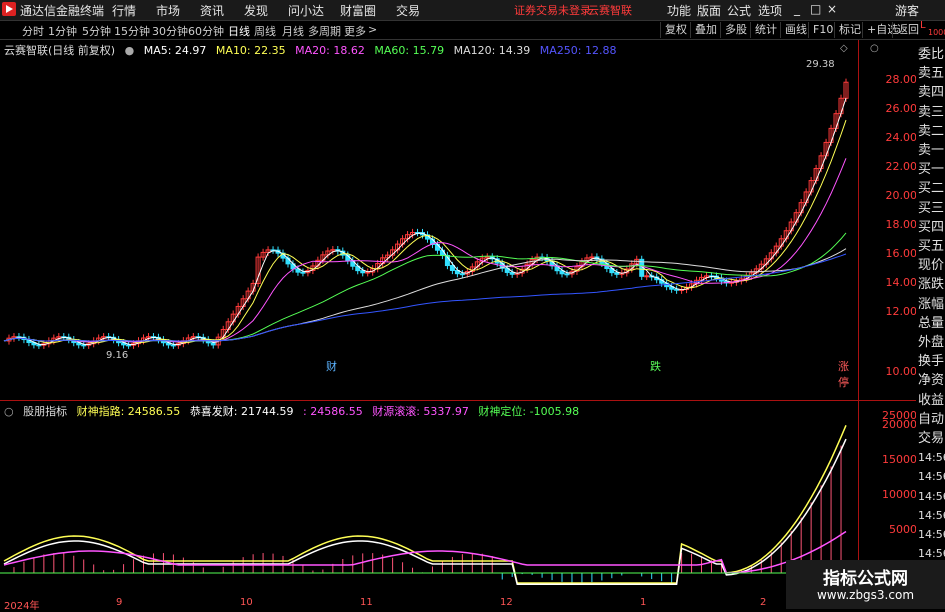 The width and height of the screenshot is (945, 612). What do you see at coordinates (905, 30) in the screenshot?
I see `back-button: 返回` at bounding box center [905, 30].